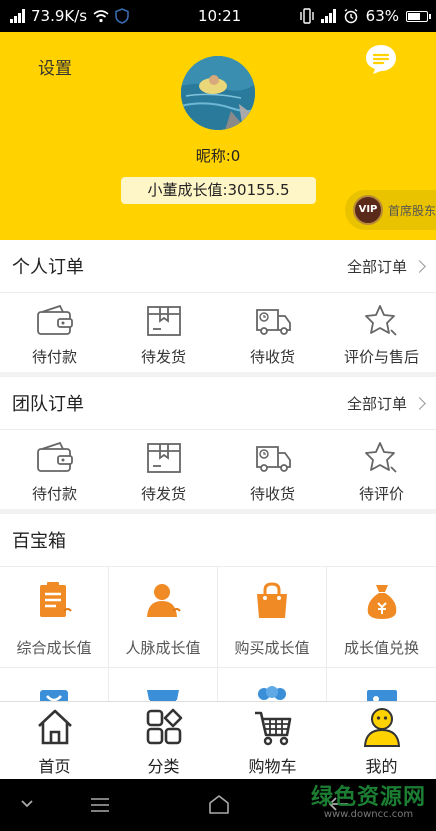  What do you see at coordinates (17, 16) in the screenshot?
I see `signal-icon` at bounding box center [17, 16].